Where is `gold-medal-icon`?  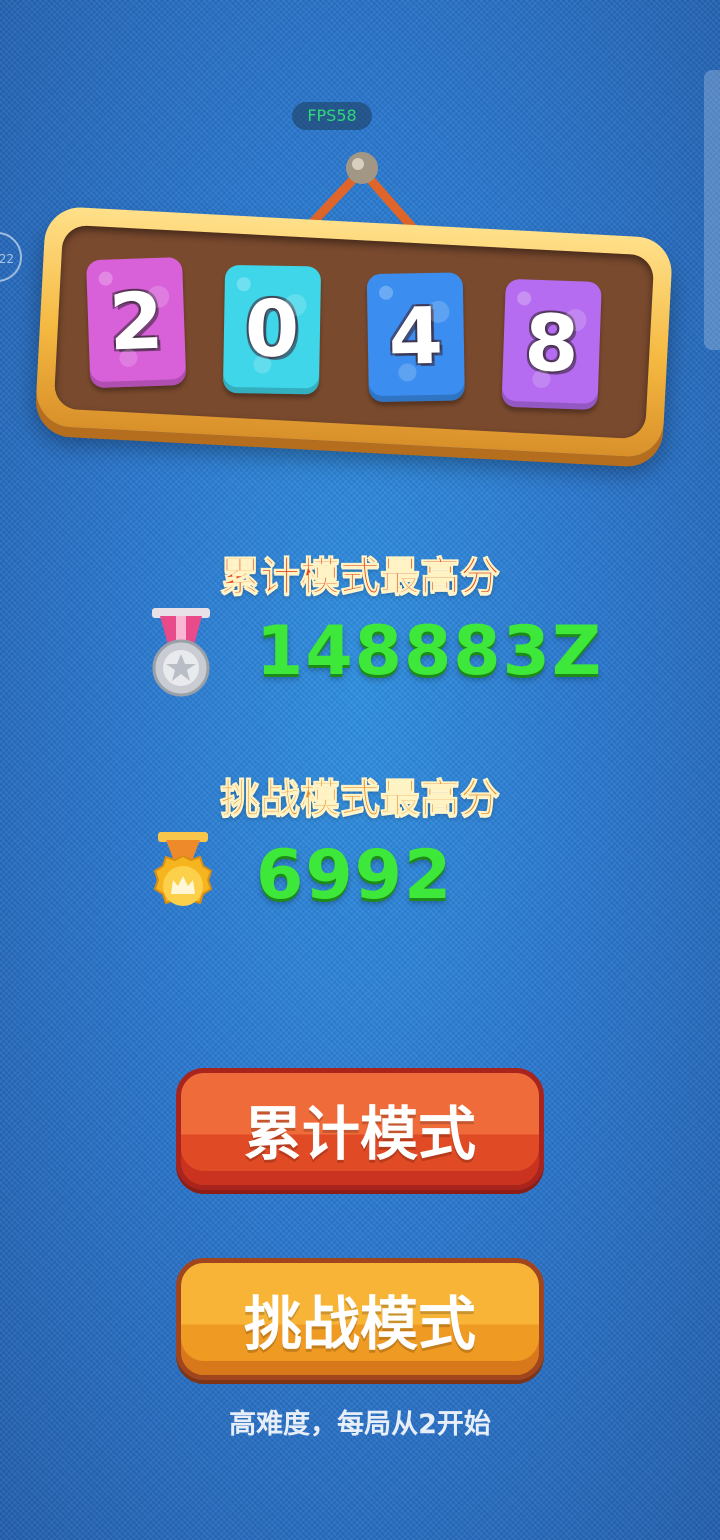 gold-medal-icon is located at coordinates (183, 869).